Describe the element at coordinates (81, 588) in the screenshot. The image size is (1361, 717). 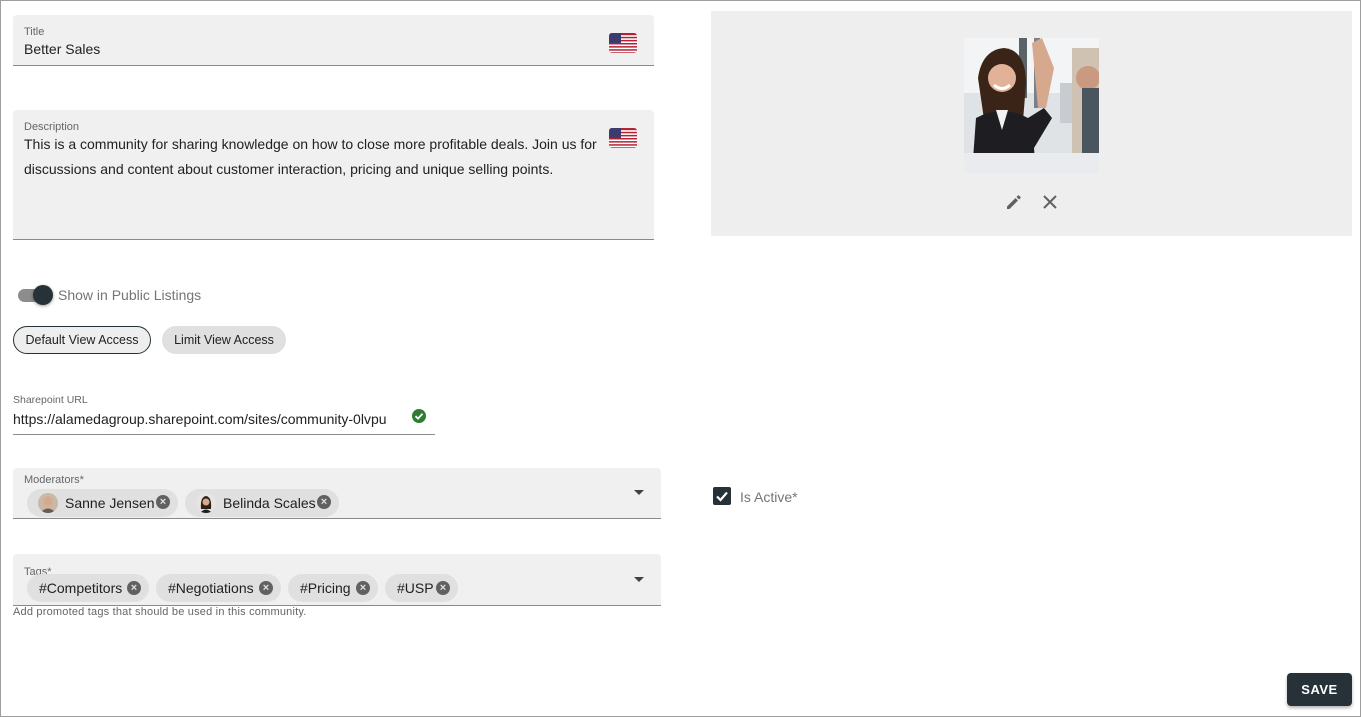
I see `tag-label: #Competitors` at that location.